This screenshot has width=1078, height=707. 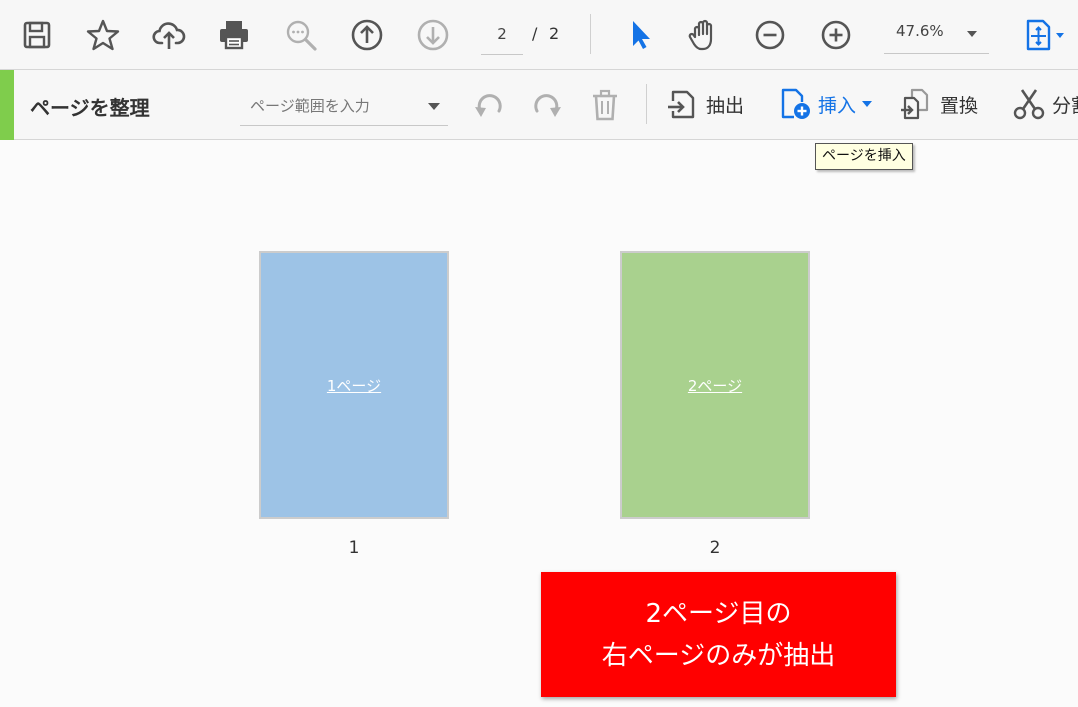 What do you see at coordinates (795, 103) in the screenshot?
I see `insert-page-icon` at bounding box center [795, 103].